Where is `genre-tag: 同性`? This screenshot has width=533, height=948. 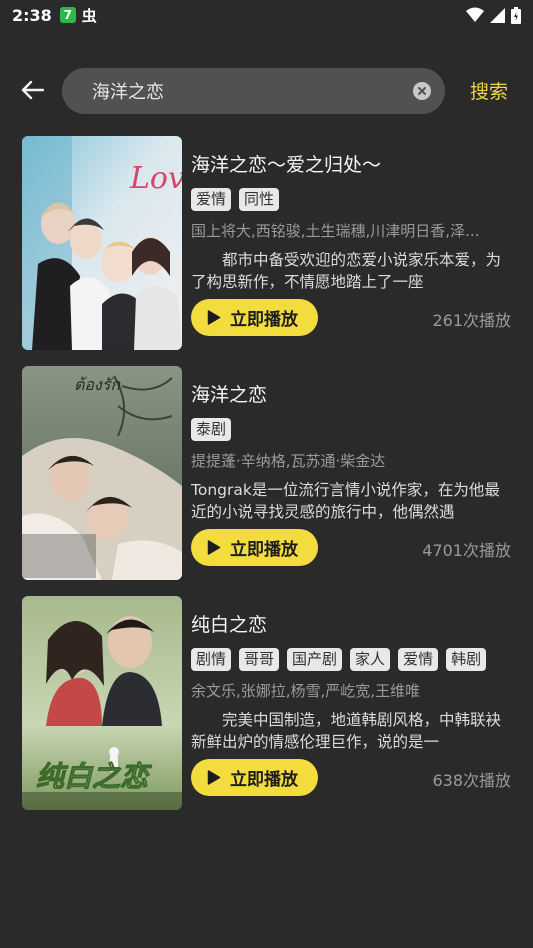
genre-tag: 同性 is located at coordinates (259, 199).